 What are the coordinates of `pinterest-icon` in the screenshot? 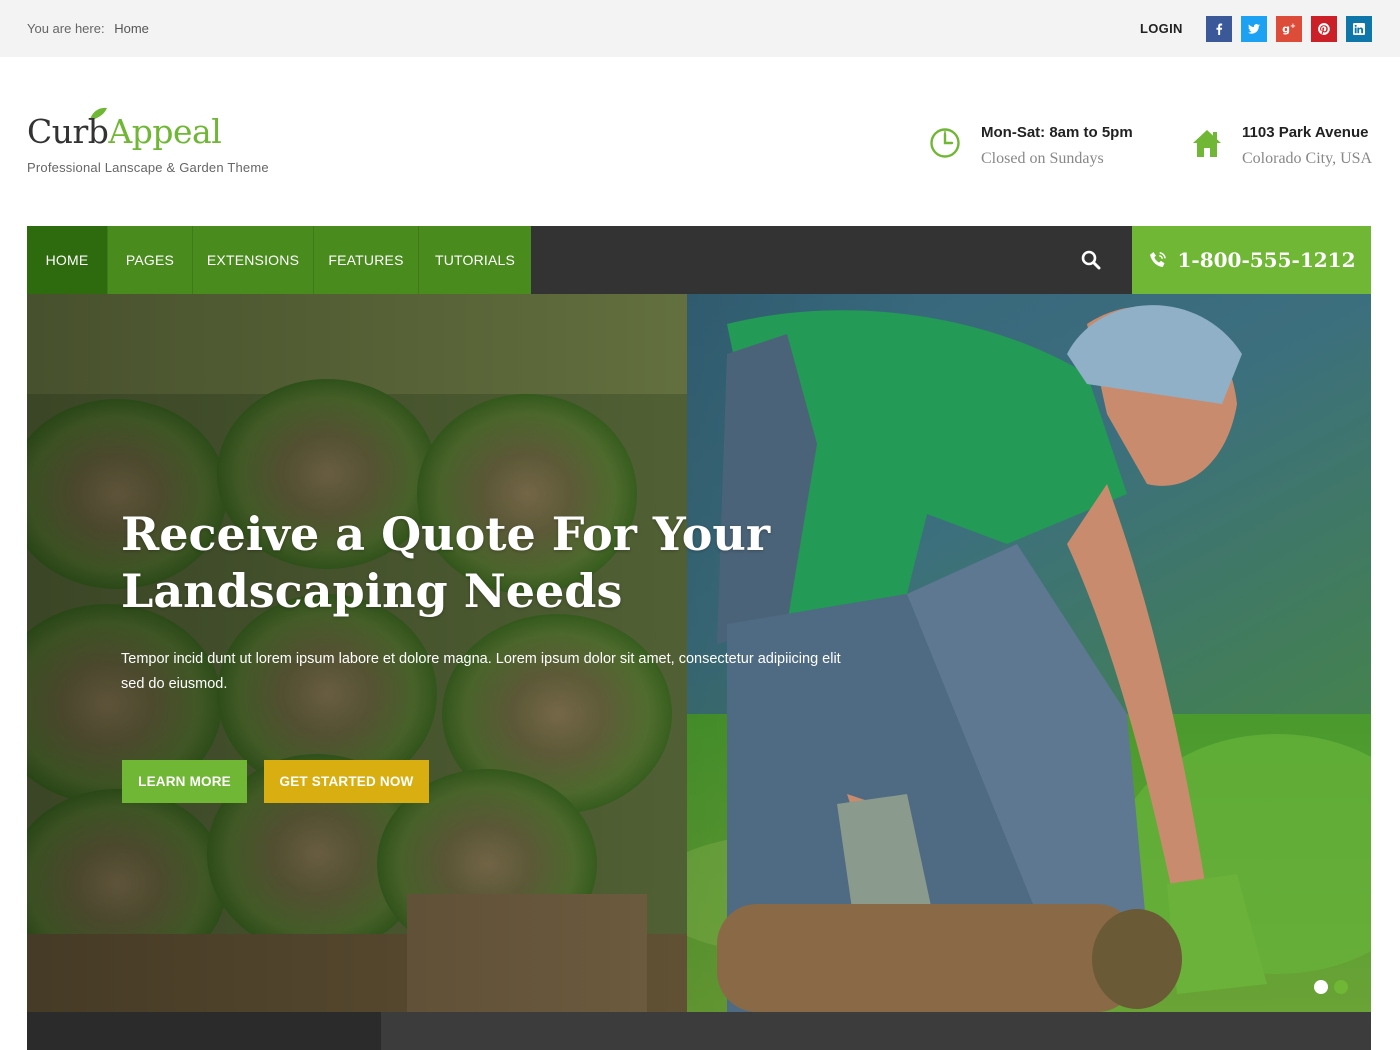 It's located at (1324, 29).